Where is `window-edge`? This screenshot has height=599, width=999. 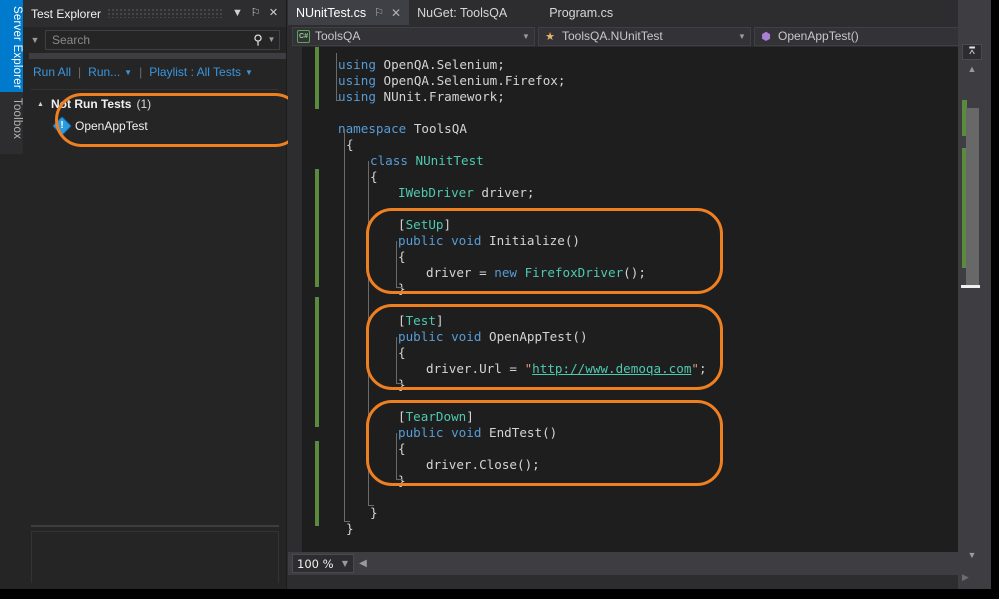
window-edge is located at coordinates (995, 299).